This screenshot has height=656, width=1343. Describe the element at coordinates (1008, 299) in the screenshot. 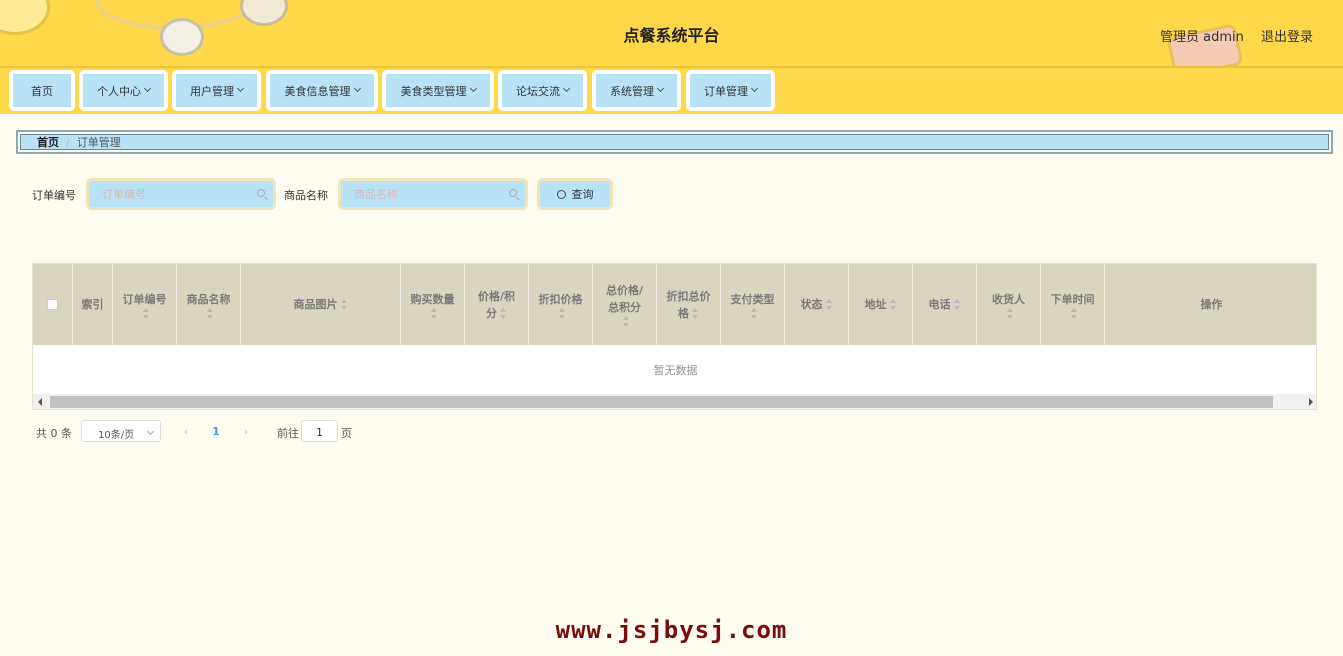

I see `column-header-label: 收货人` at that location.